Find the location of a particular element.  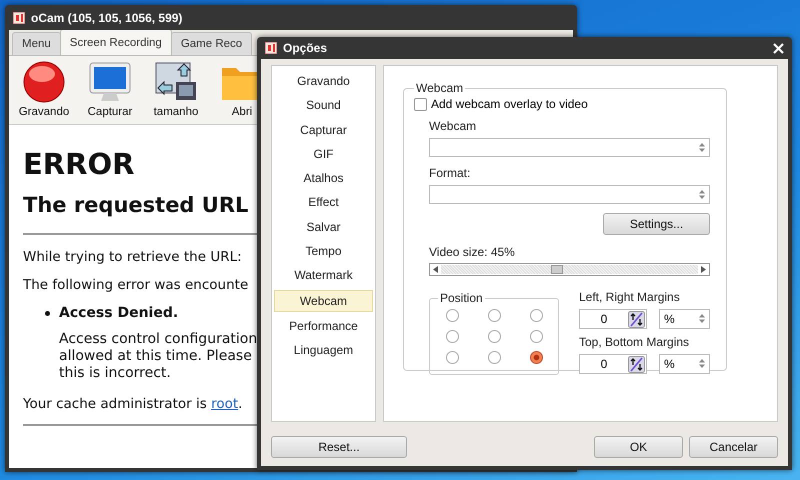

group-title: Webcam is located at coordinates (439, 88).